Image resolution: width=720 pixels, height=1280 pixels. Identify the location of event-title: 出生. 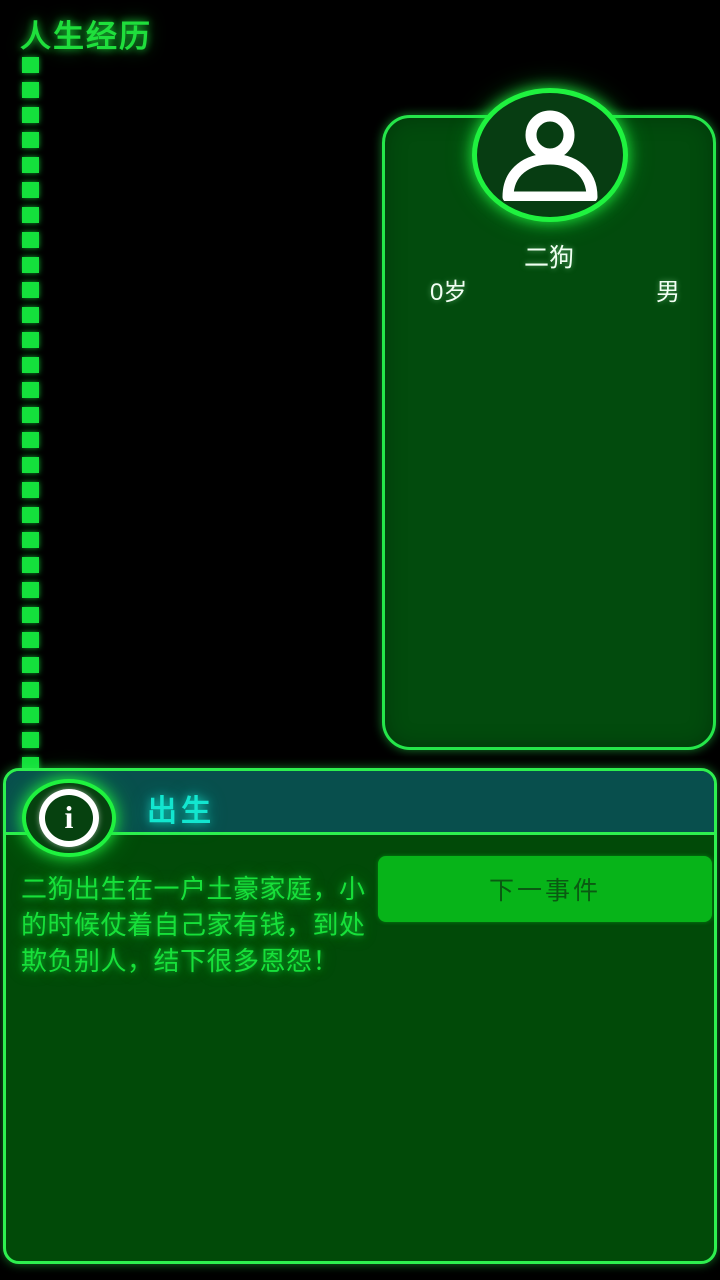
(181, 811).